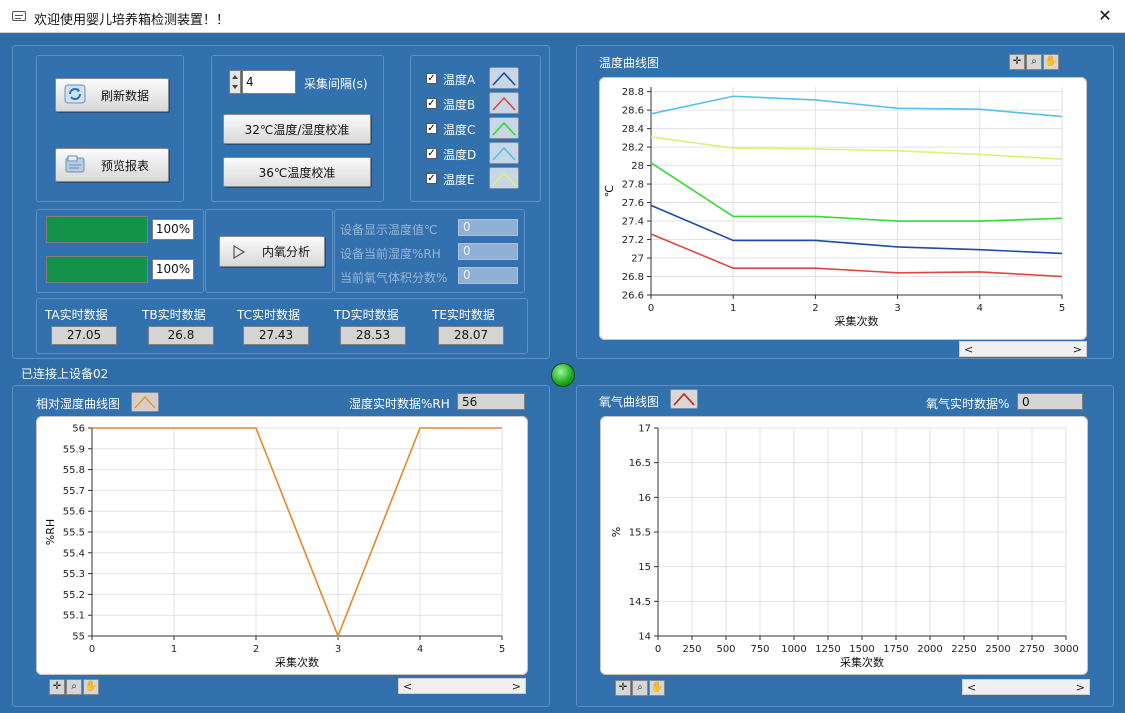 The height and width of the screenshot is (713, 1125). I want to click on interval-input: 4, so click(269, 82).